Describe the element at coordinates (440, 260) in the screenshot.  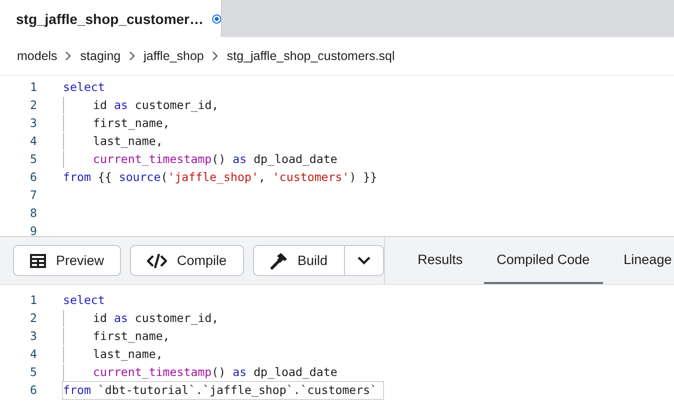
I see `panel-tab: Results` at that location.